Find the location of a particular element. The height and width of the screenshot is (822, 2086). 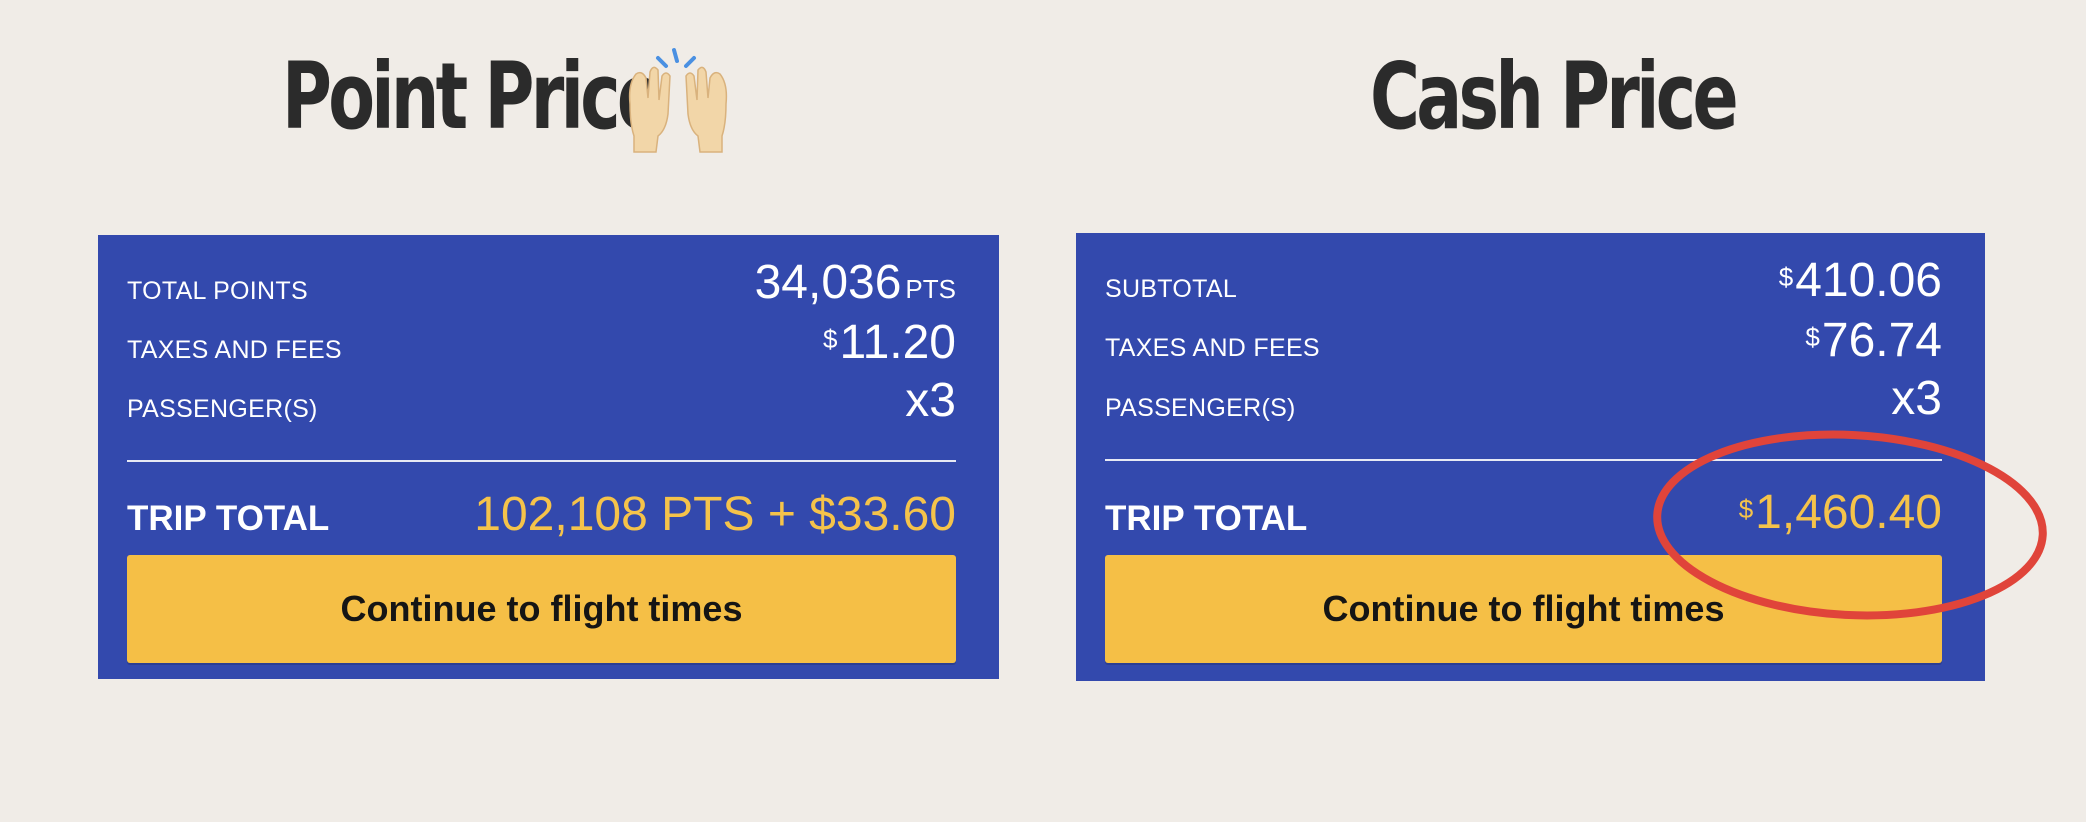

taxes-fees-amount: 76.74 is located at coordinates (1881, 340).